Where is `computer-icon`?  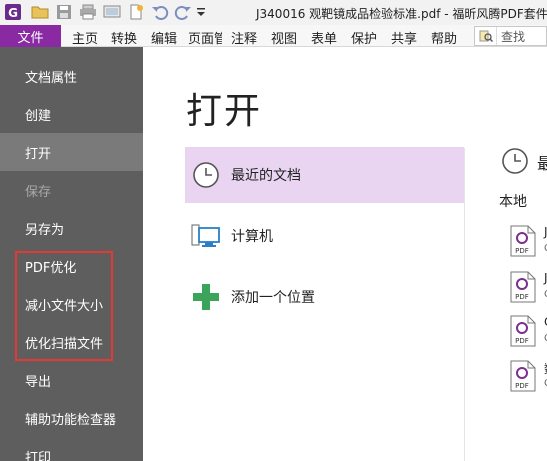 computer-icon is located at coordinates (206, 236).